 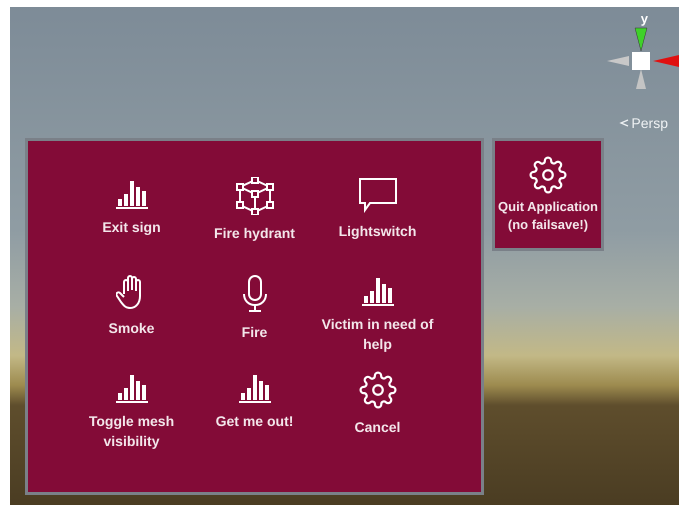 What do you see at coordinates (624, 123) in the screenshot?
I see `chevron-left-icon` at bounding box center [624, 123].